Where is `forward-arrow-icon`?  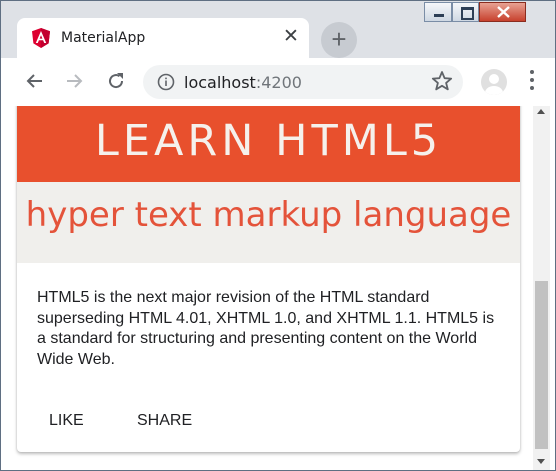
forward-arrow-icon is located at coordinates (75, 81).